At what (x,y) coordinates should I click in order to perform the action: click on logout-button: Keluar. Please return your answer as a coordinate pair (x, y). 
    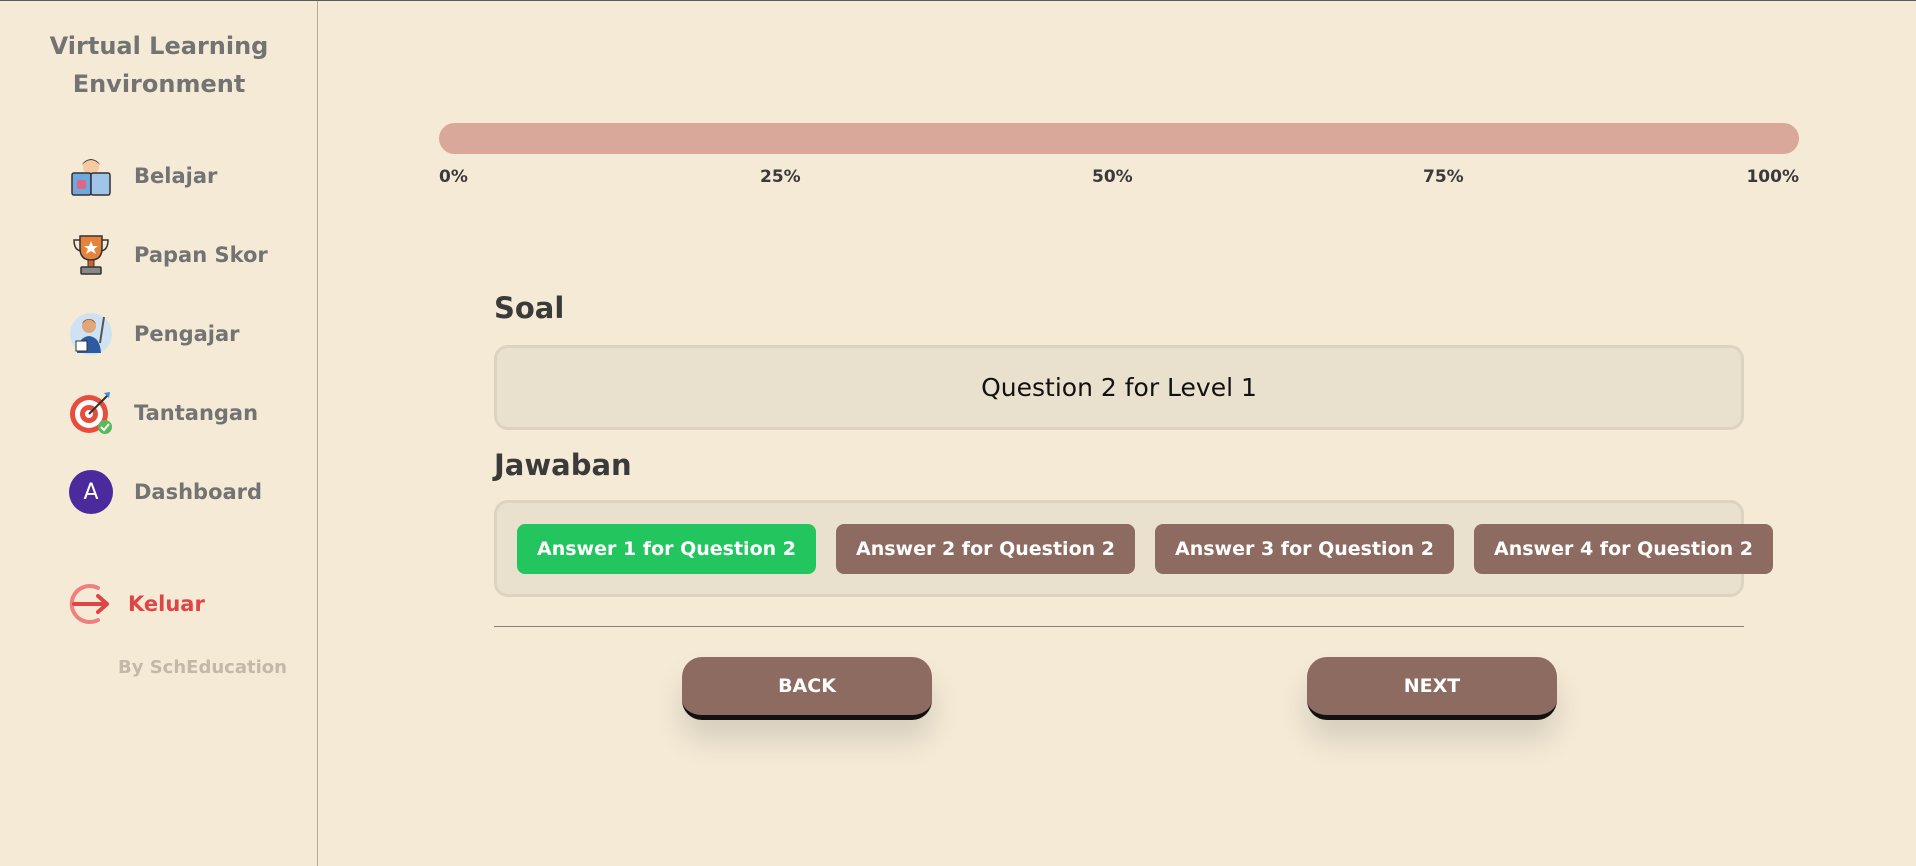
    Looking at the image, I should click on (136, 604).